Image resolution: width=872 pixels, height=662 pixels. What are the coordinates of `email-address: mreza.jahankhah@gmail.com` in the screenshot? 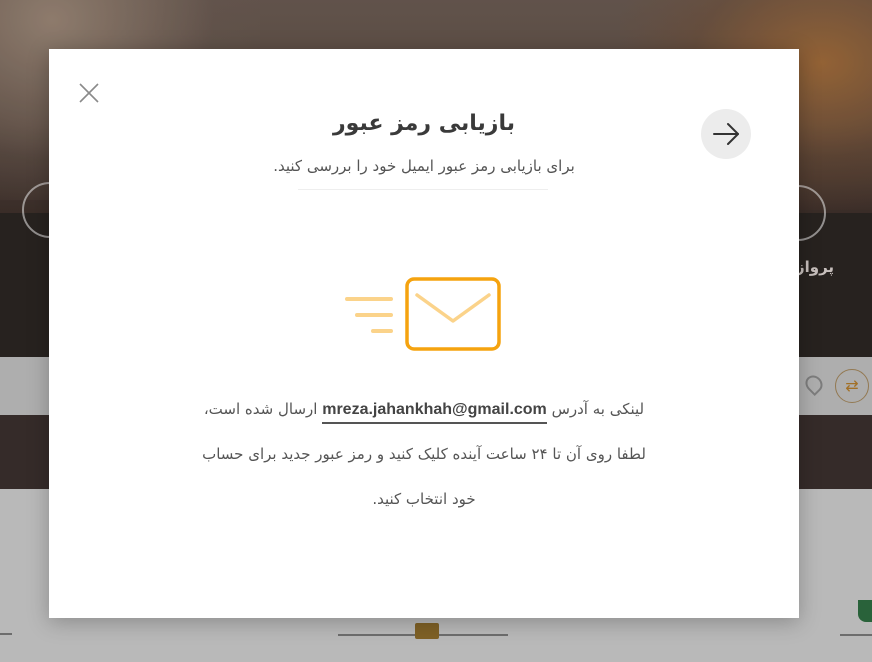 It's located at (434, 412).